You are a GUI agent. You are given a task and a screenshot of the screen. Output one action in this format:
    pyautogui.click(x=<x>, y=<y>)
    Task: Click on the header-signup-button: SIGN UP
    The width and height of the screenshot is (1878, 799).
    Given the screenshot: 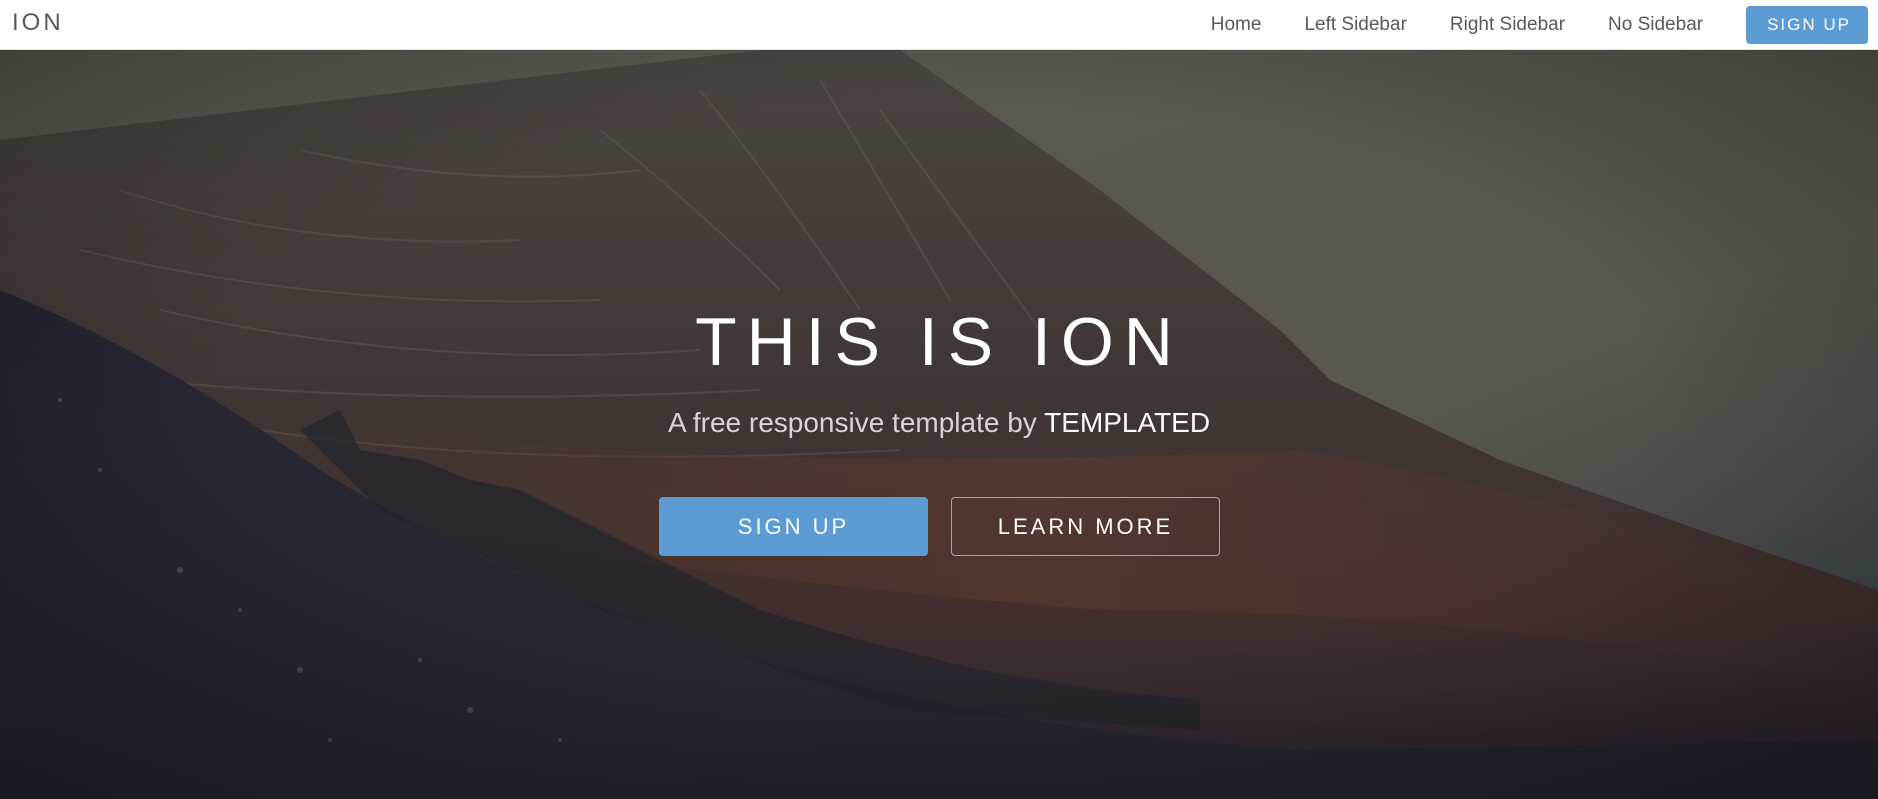 What is the action you would take?
    pyautogui.click(x=1807, y=25)
    